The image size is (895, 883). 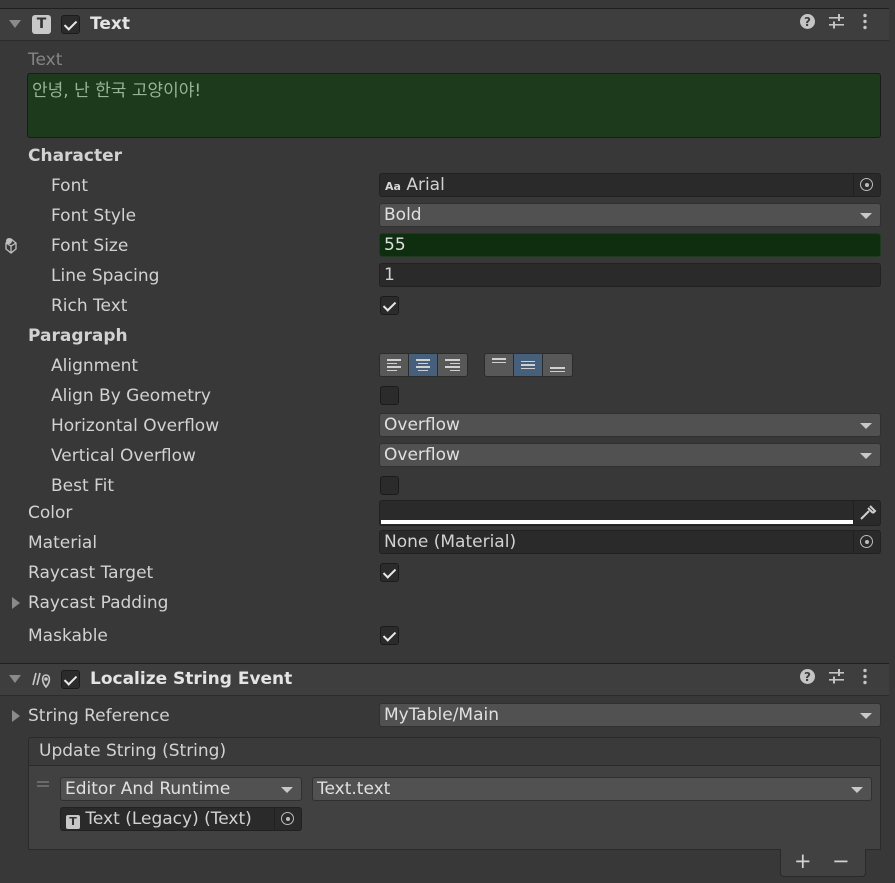 I want to click on event-function-dropdown: Text.text, so click(x=592, y=789).